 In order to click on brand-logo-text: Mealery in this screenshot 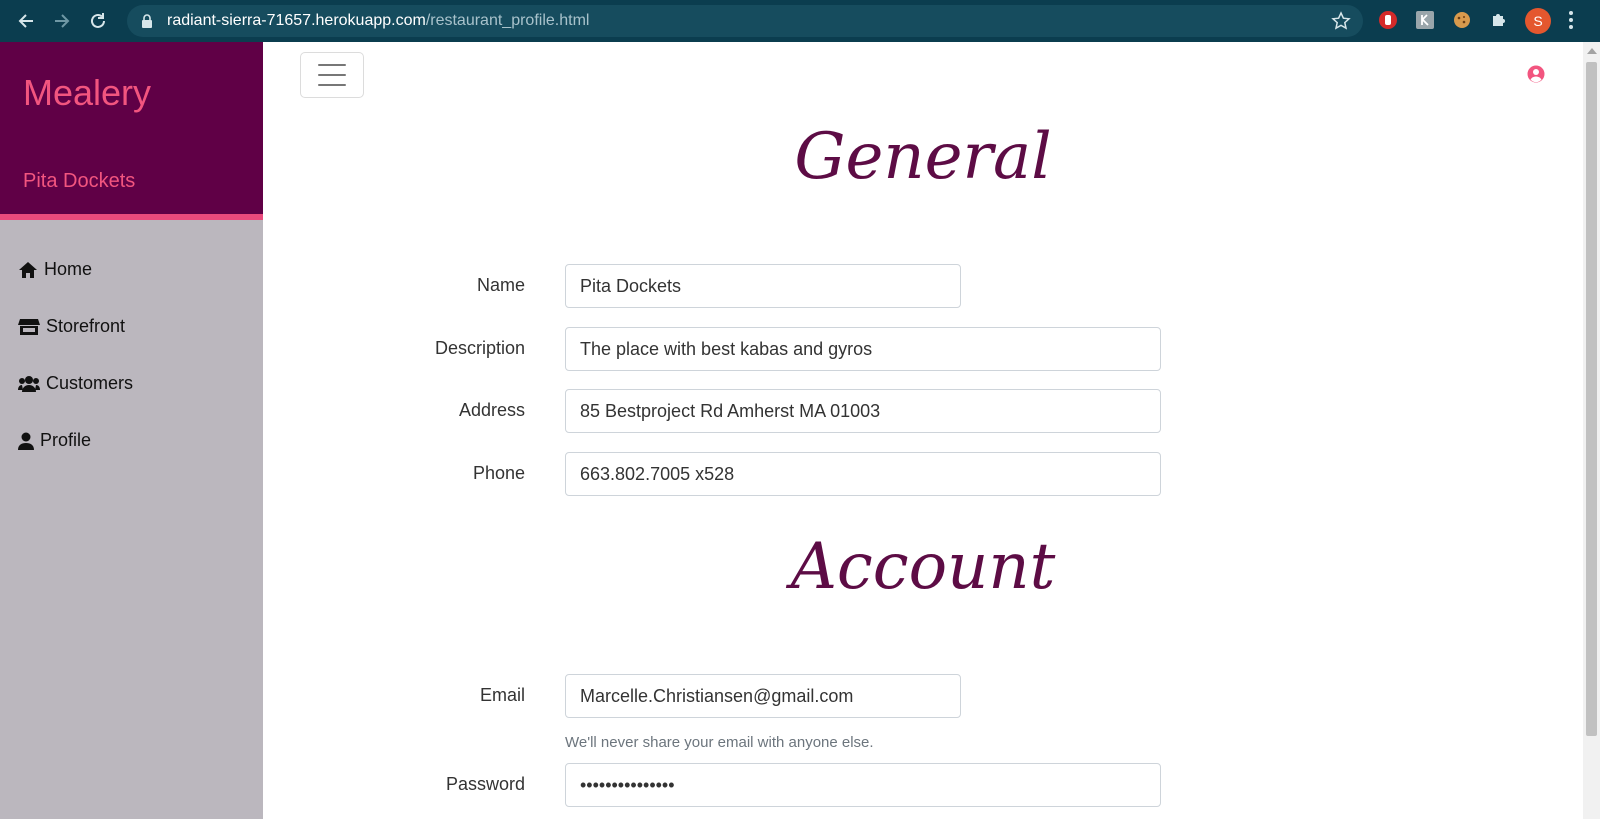, I will do `click(87, 93)`.